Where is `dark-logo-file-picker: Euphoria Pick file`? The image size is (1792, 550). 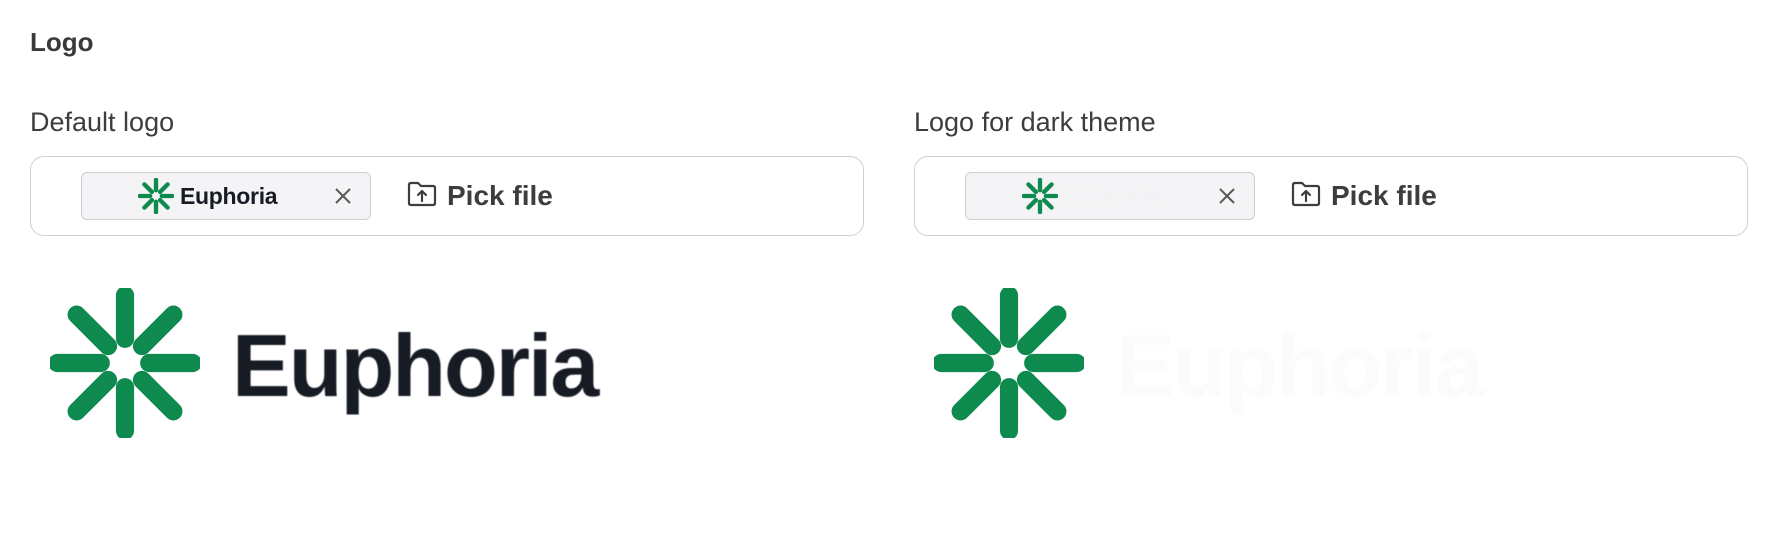
dark-logo-file-picker: Euphoria Pick file is located at coordinates (1331, 196).